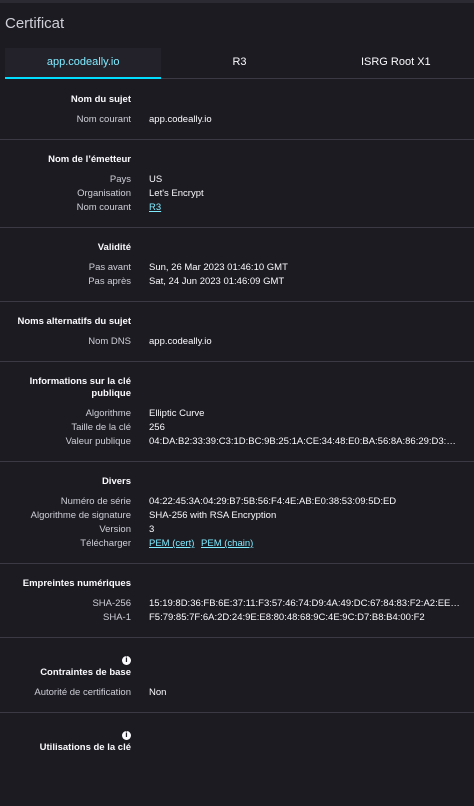  What do you see at coordinates (115, 529) in the screenshot?
I see `field-label: Version` at bounding box center [115, 529].